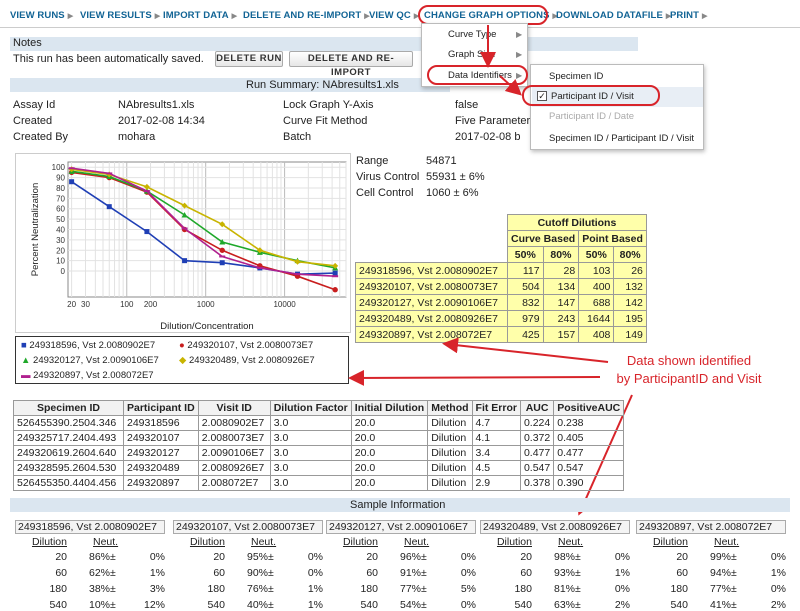 Image resolution: width=800 pixels, height=611 pixels. What do you see at coordinates (127, 304) in the screenshot?
I see `x-tick-label: 100` at bounding box center [127, 304].